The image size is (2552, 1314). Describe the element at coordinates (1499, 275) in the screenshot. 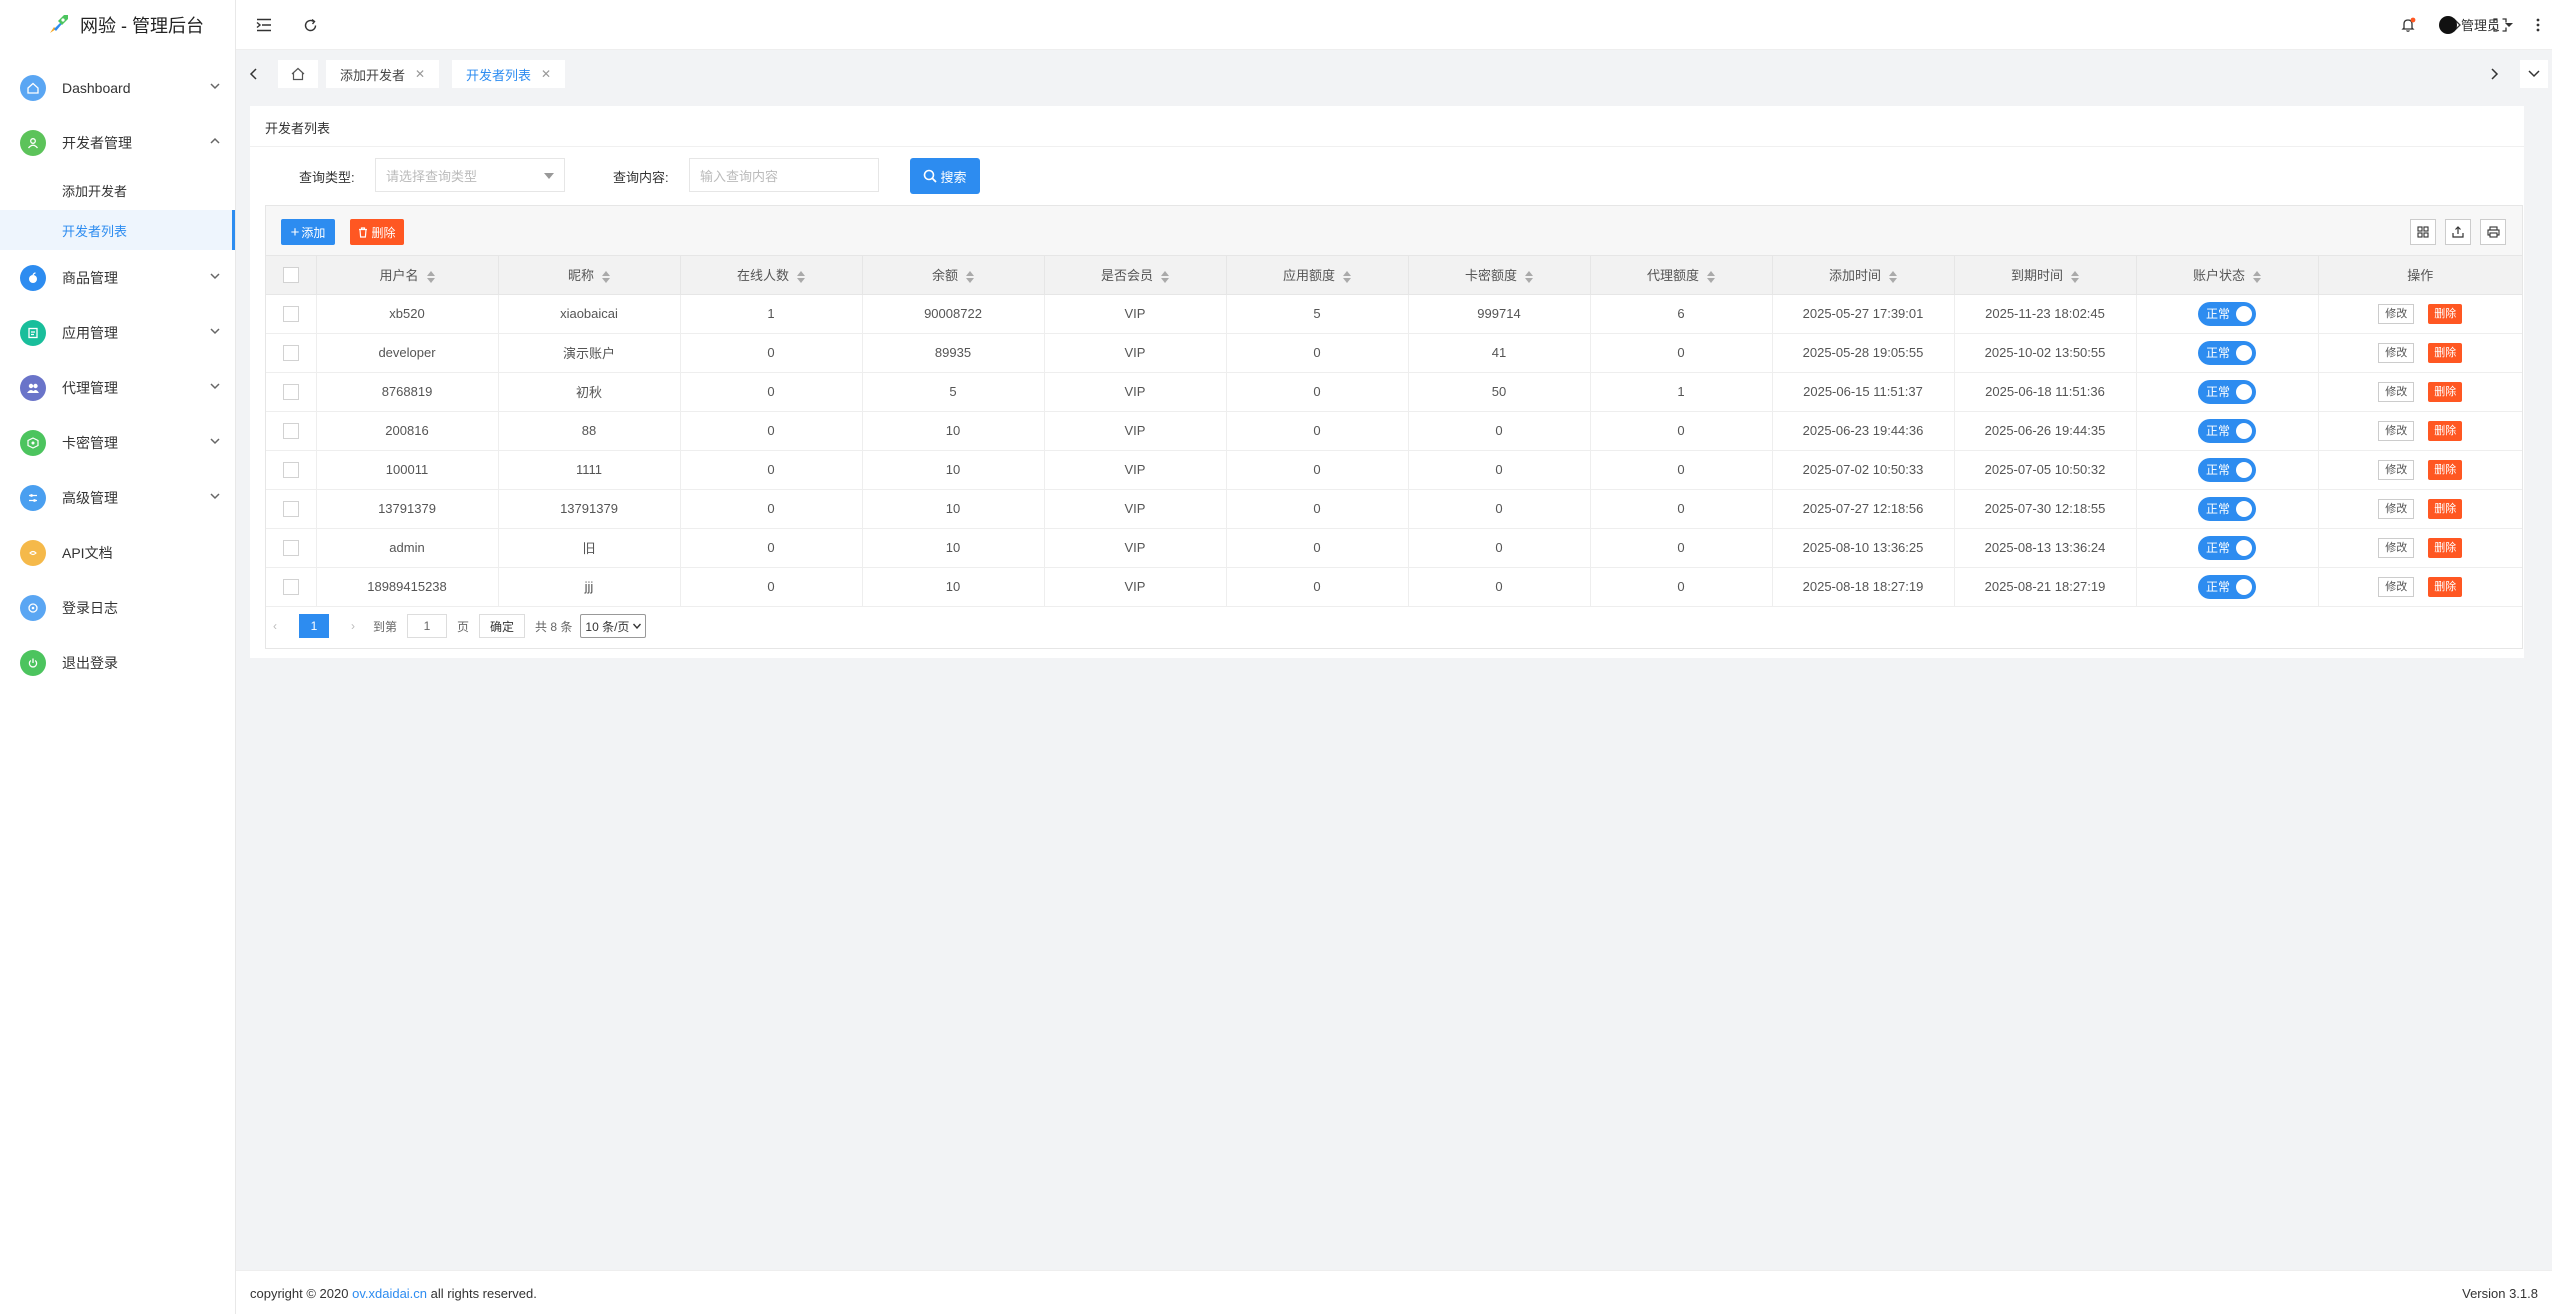

I see `column-header: 卡密额度` at that location.